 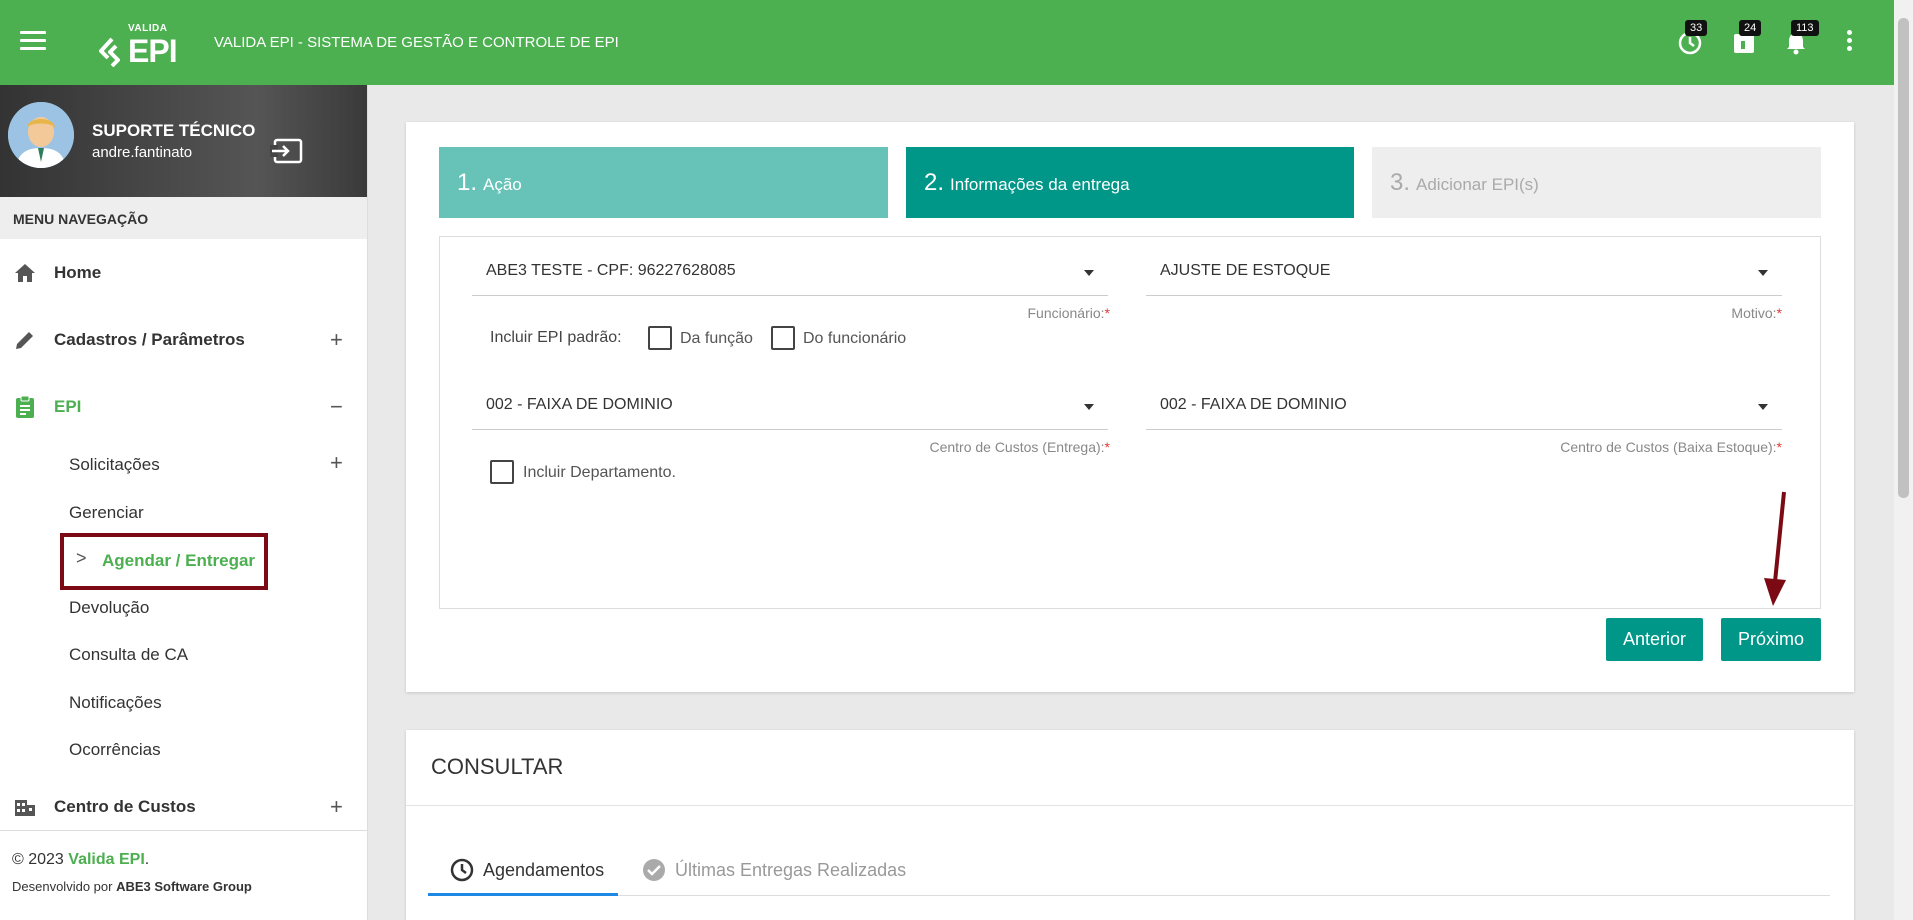 What do you see at coordinates (1253, 404) in the screenshot?
I see `cc-baixa-value: 002 - FAIXA DE DOMINIO` at bounding box center [1253, 404].